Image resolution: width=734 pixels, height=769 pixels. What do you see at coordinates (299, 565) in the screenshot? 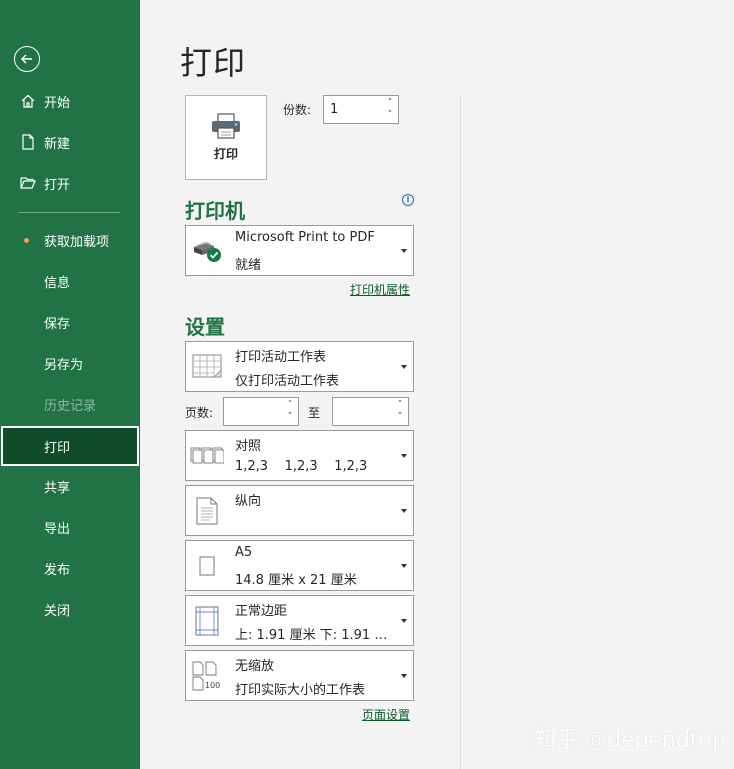
I see `paper-size-dropdown: A5 14.8 厘米 x 21 厘米` at bounding box center [299, 565].